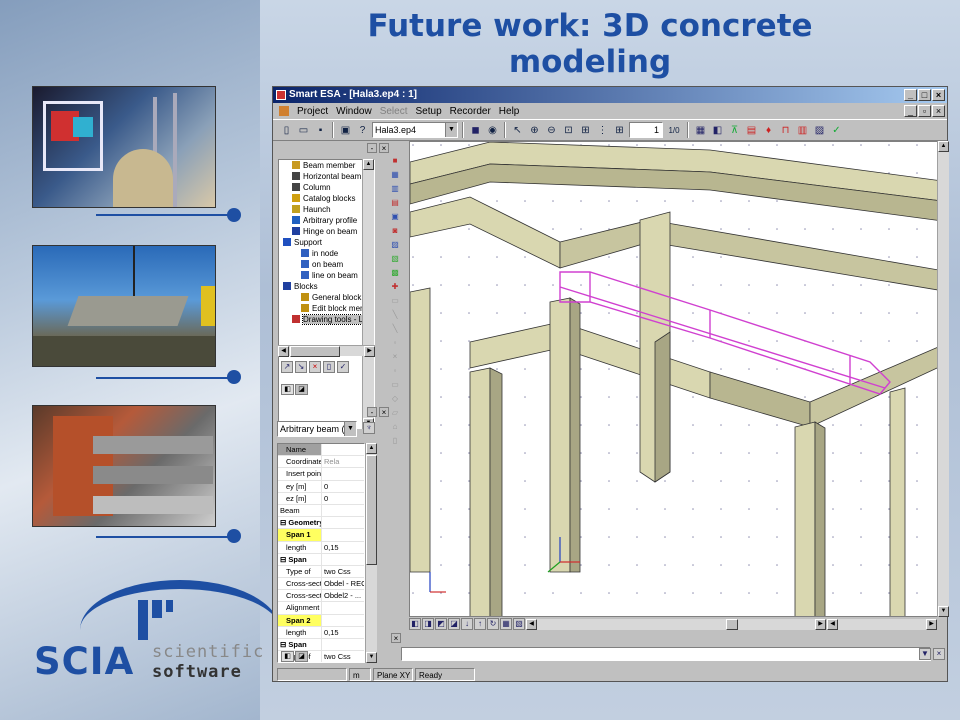  I want to click on mdi-close-icon: ×, so click(938, 111).